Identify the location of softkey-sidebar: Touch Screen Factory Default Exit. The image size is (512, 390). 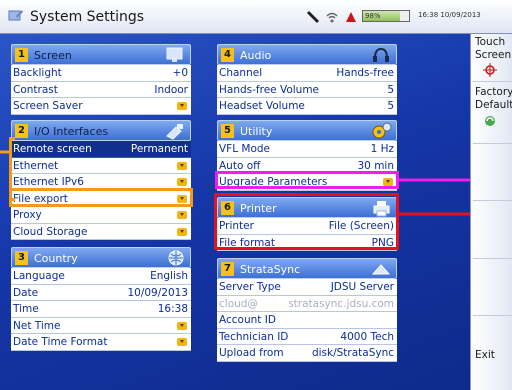
(491, 212).